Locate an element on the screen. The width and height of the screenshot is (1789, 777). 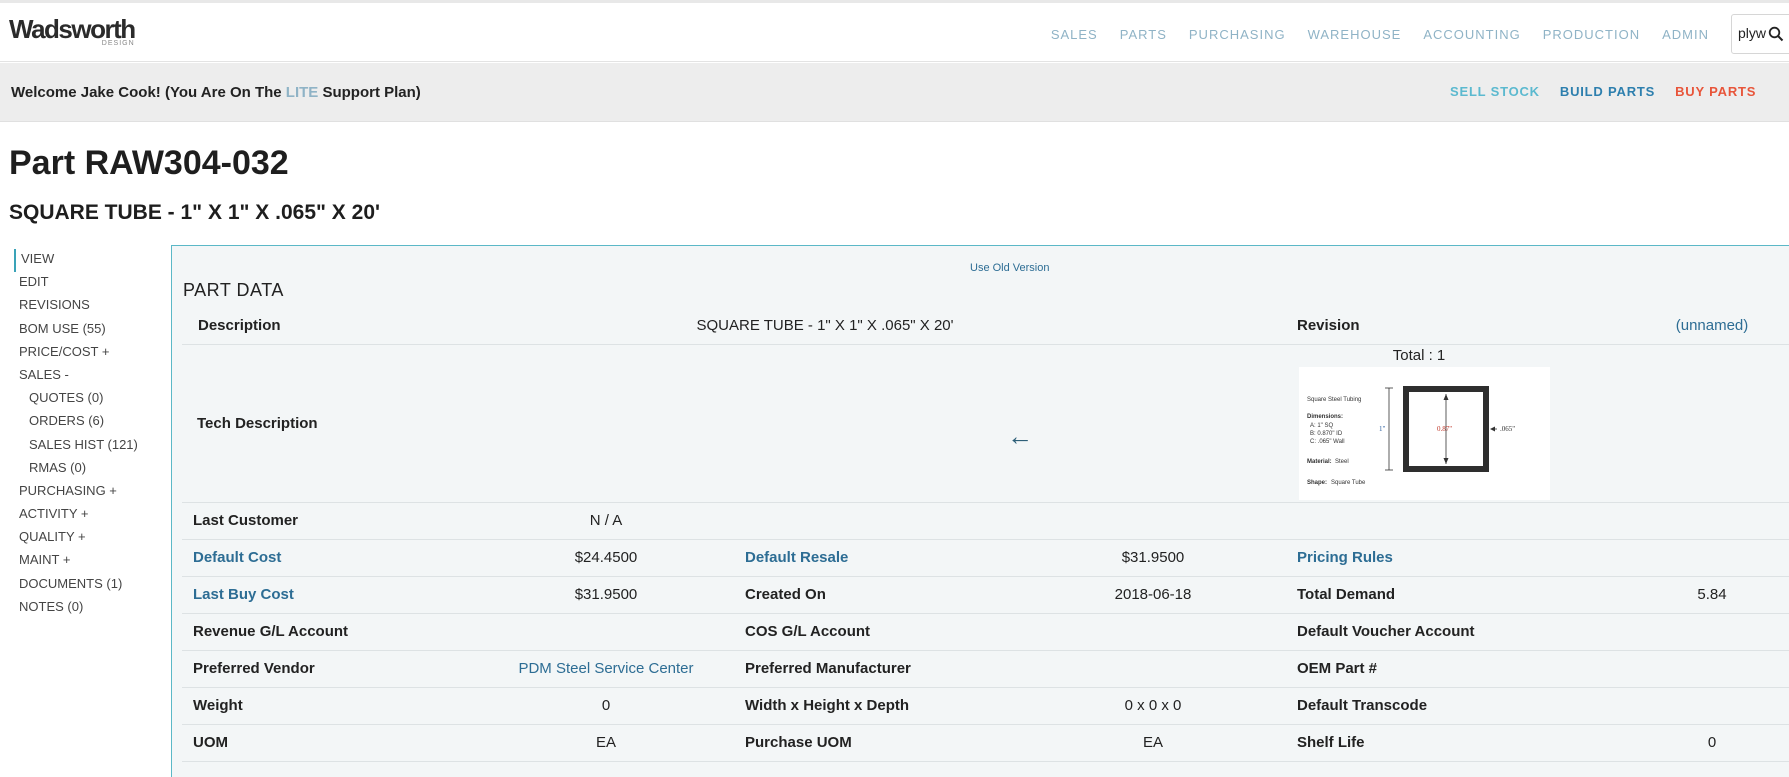
sidebar-item-quality: QUALITY + is located at coordinates (89, 538).